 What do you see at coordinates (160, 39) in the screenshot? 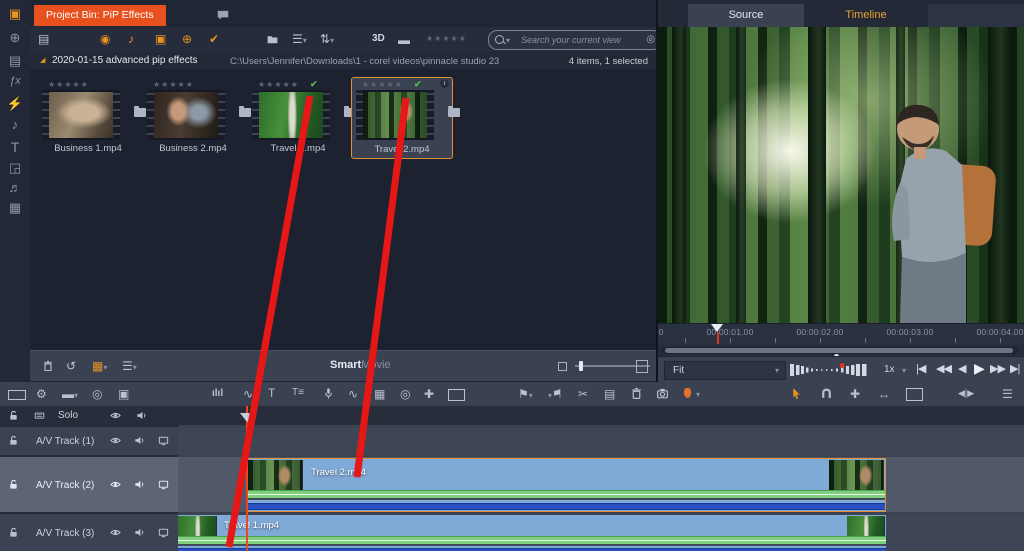
I see `filter-photo-icon: ▣` at bounding box center [160, 39].